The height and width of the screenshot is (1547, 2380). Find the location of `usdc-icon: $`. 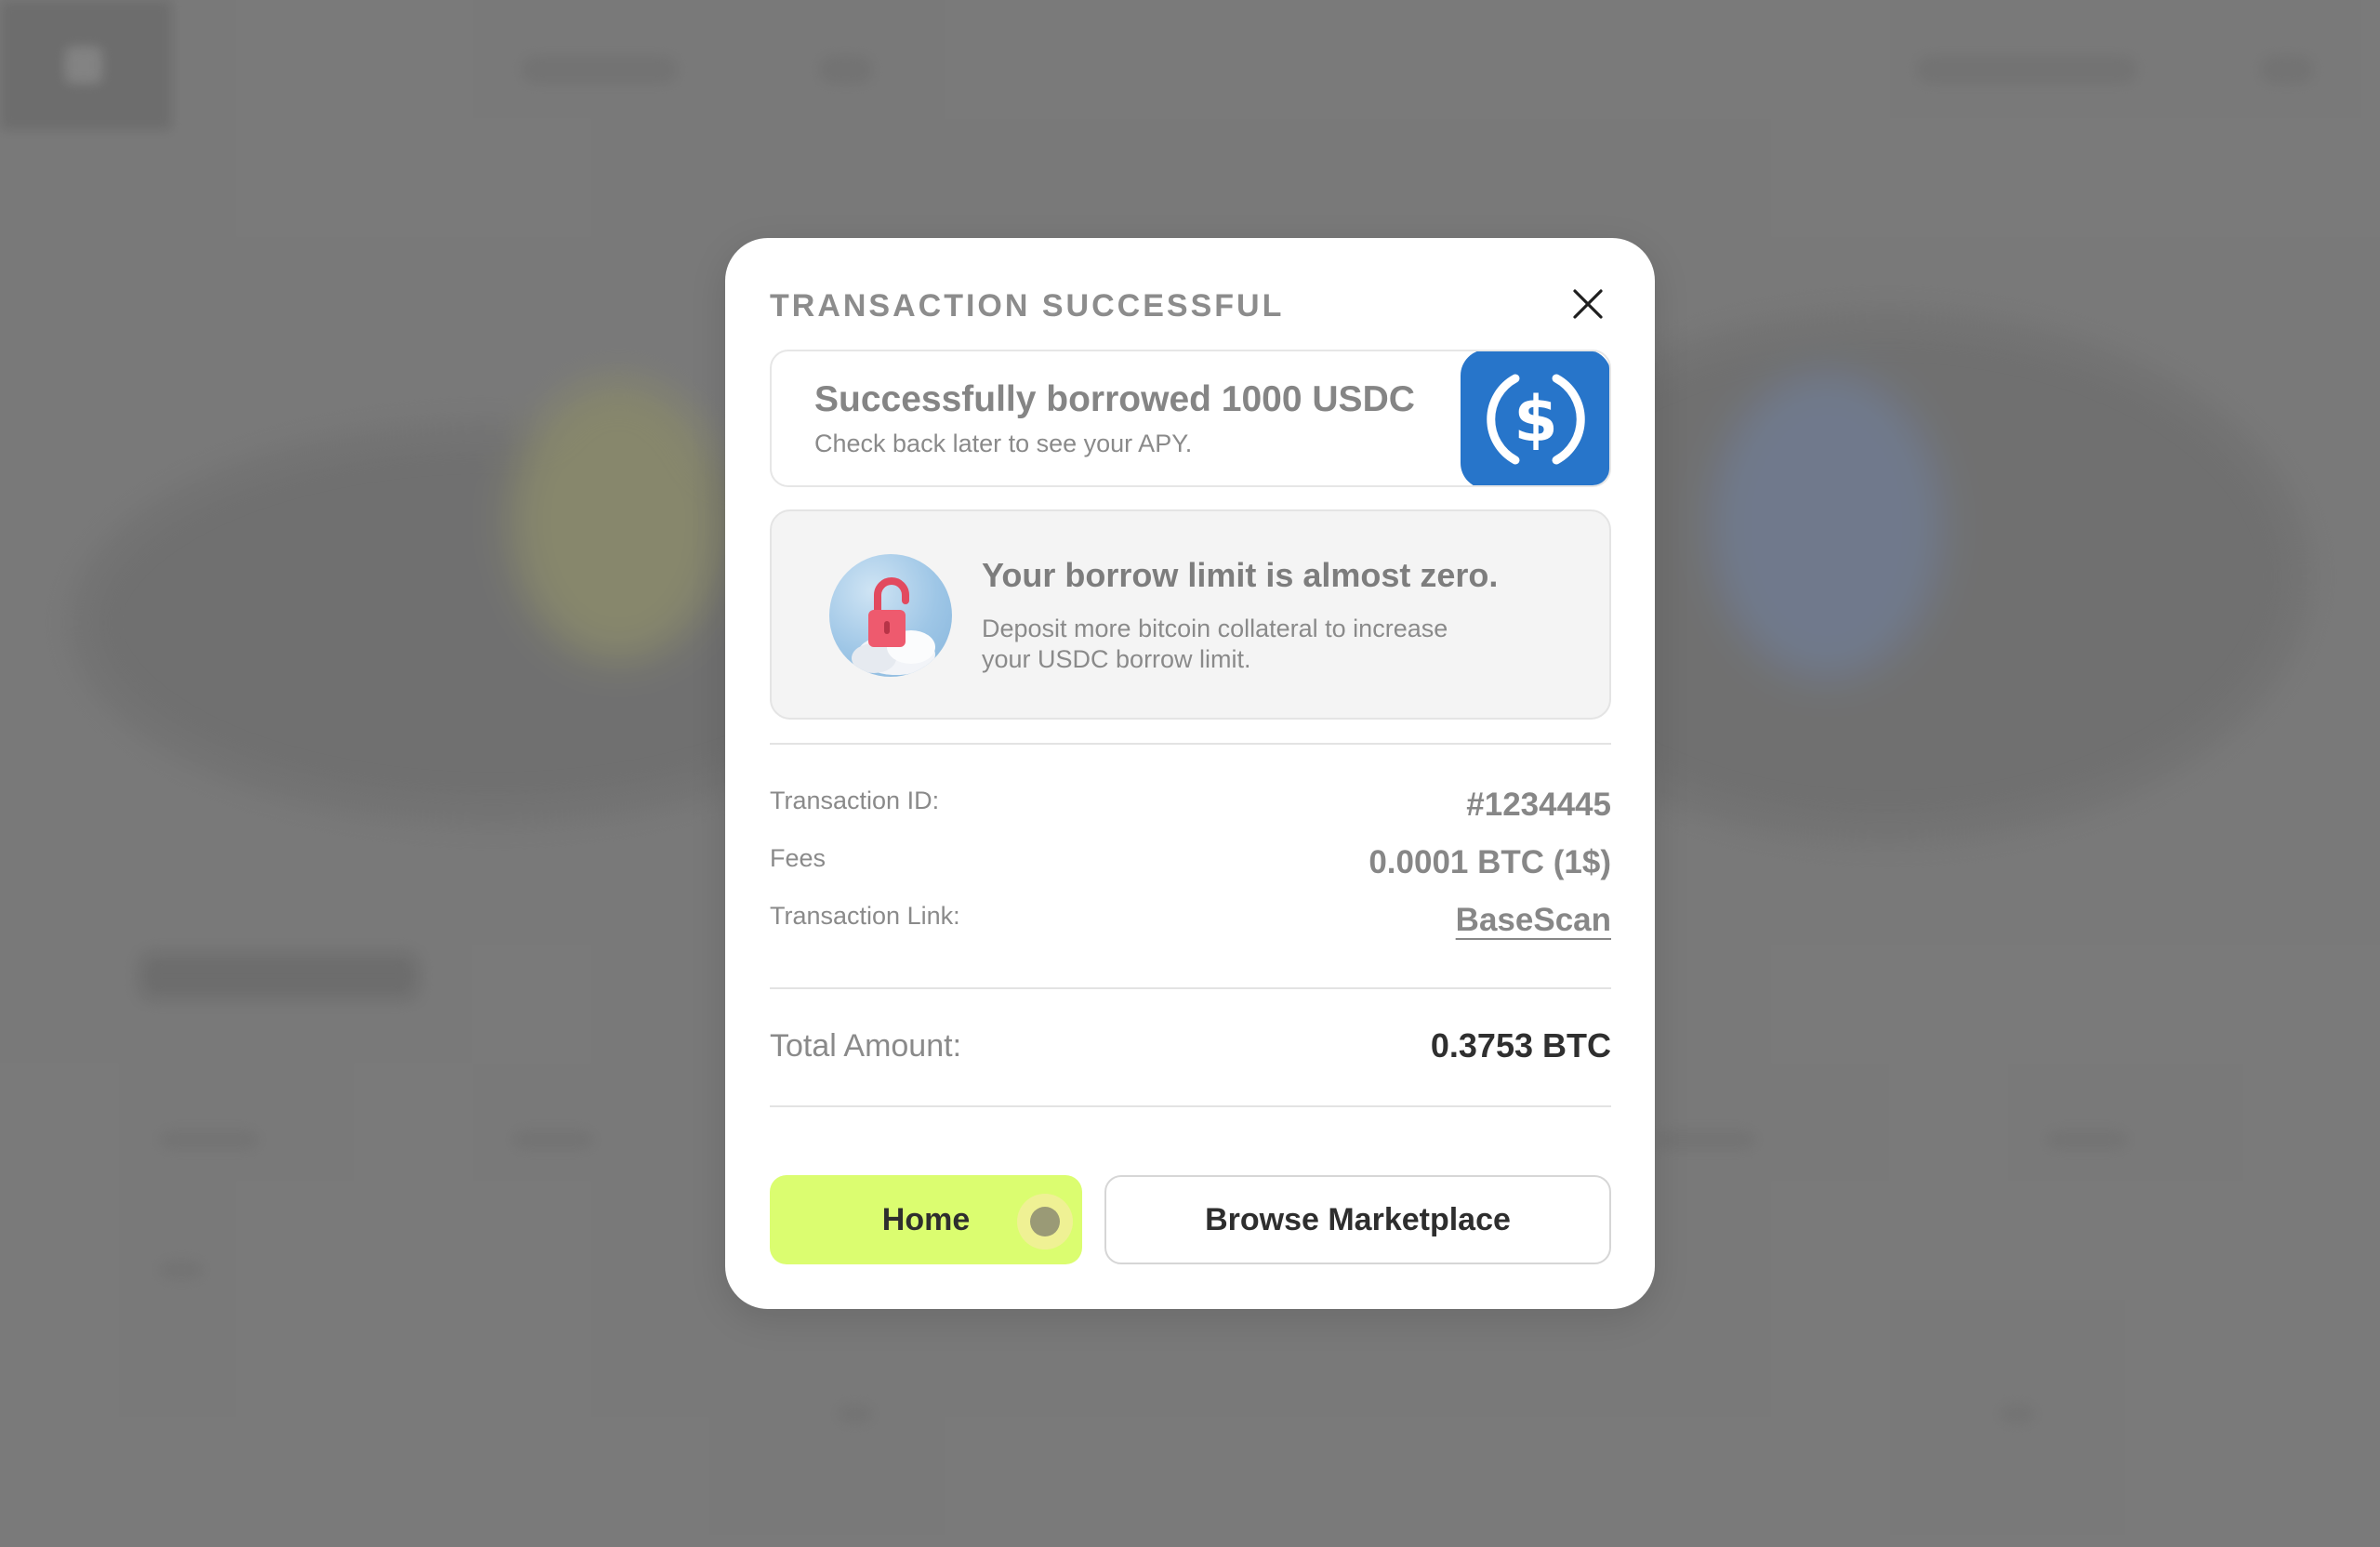

usdc-icon: $ is located at coordinates (1536, 419).